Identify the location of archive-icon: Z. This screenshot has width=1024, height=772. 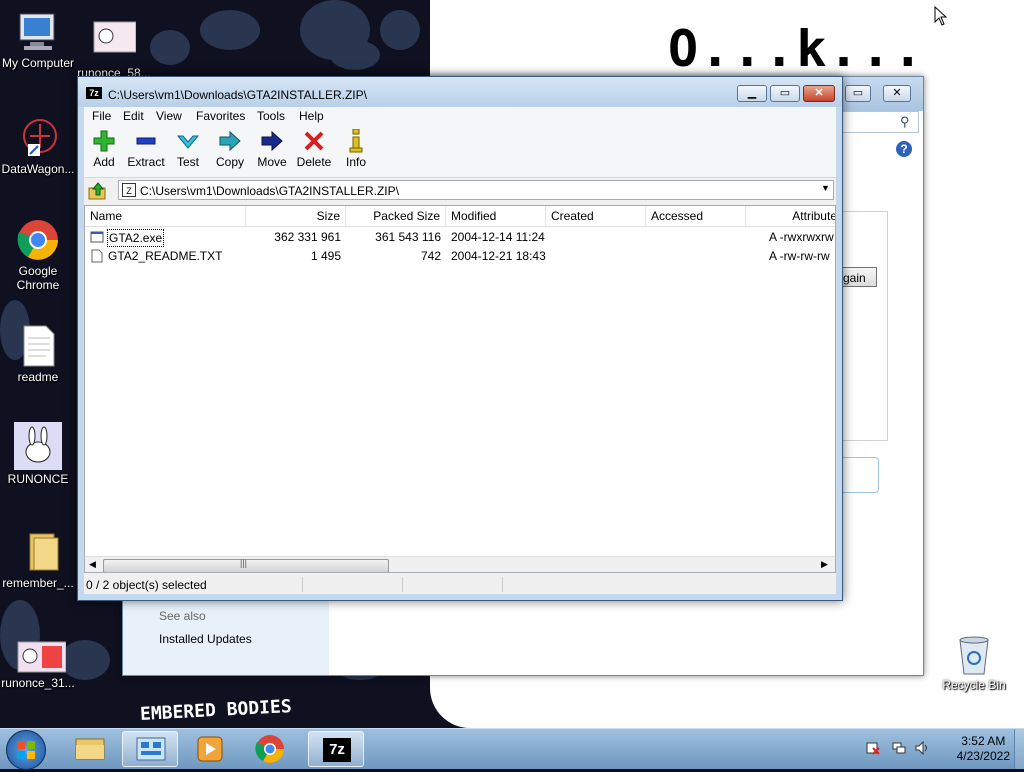
(129, 190).